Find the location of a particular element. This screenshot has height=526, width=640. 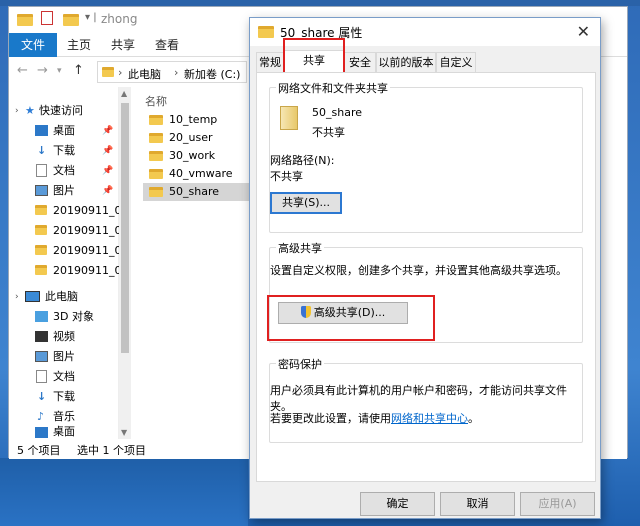

nav-item-recent-folder: 20190911_04 is located at coordinates (69, 211).